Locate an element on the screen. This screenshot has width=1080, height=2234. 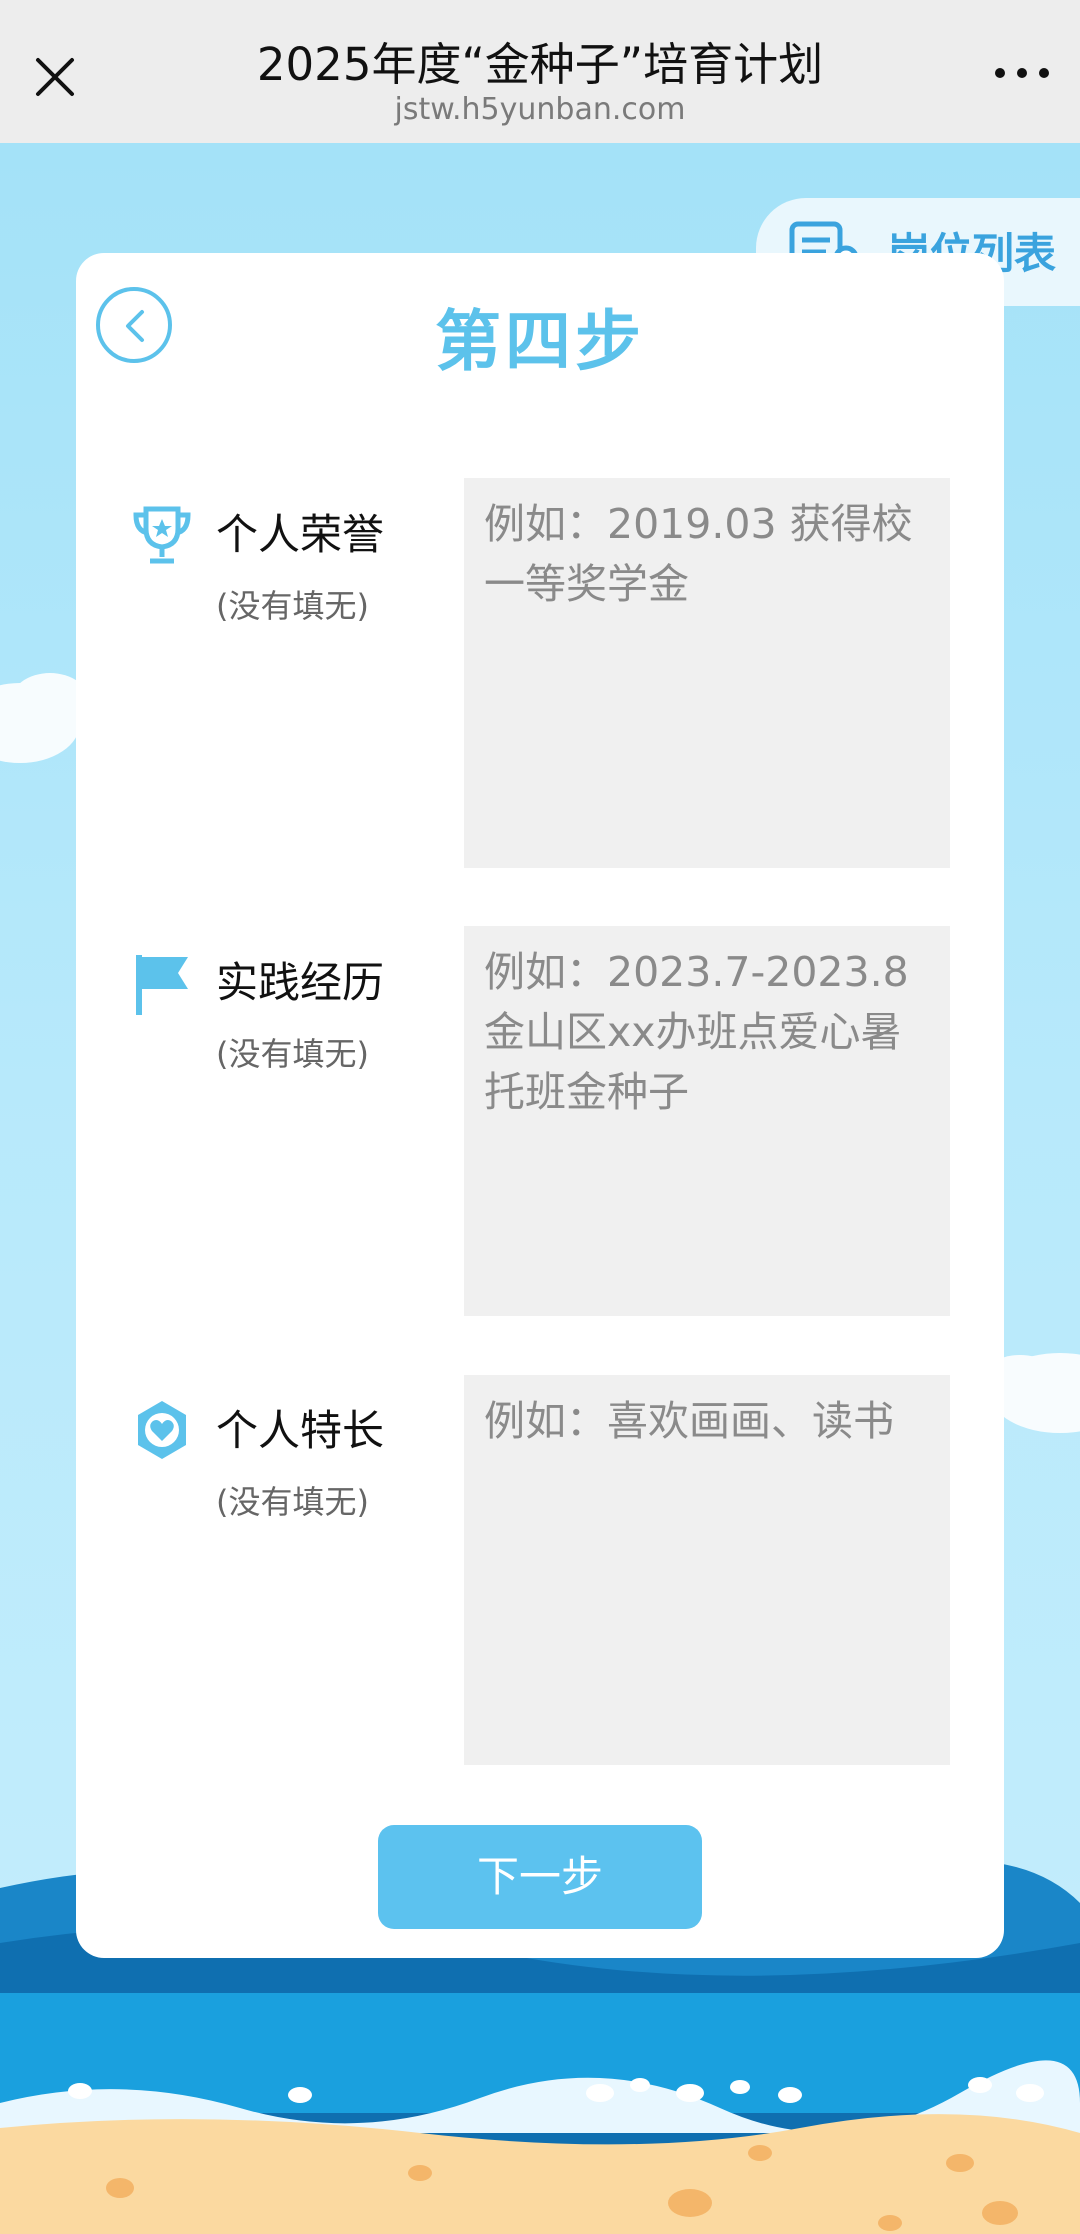
heart-badge-icon is located at coordinates (162, 1433).